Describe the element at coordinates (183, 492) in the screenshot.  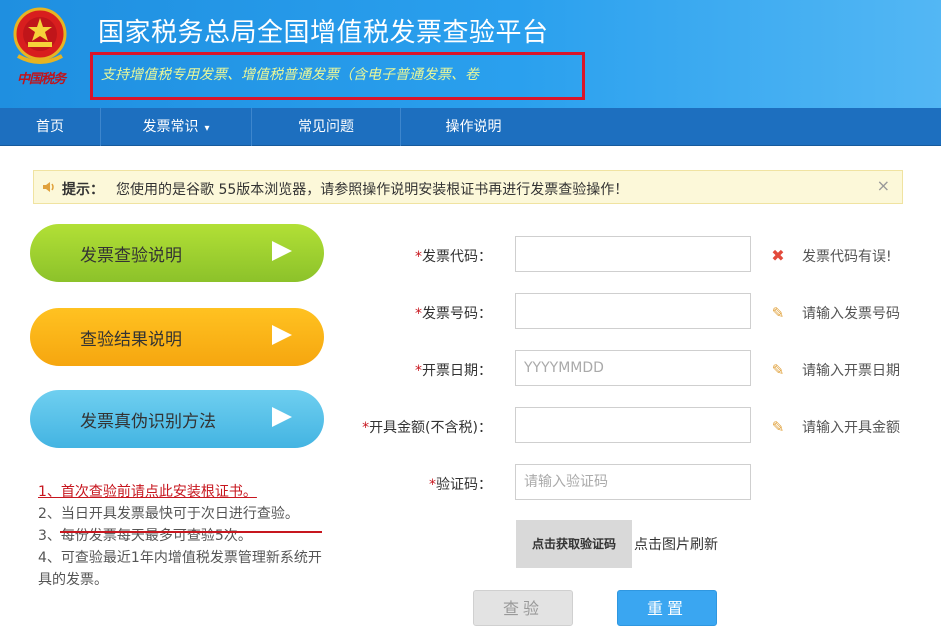
I see `install-cert-link: 1、首次查验前请点此安装根证书。` at that location.